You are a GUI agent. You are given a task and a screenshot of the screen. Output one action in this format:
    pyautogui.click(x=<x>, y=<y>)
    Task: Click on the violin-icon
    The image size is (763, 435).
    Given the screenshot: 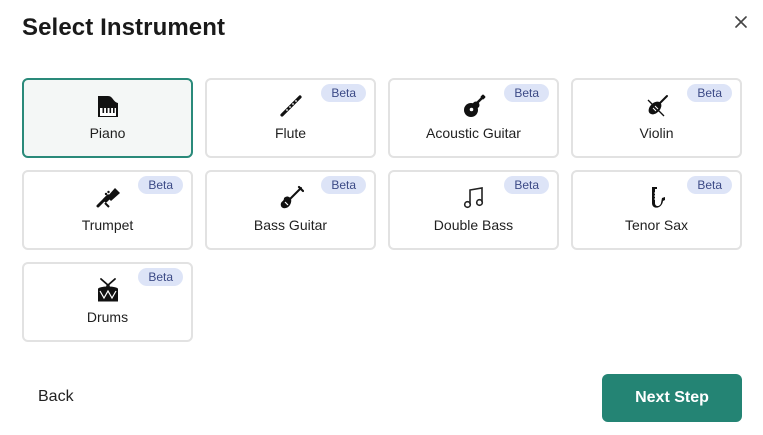 What is the action you would take?
    pyautogui.click(x=657, y=106)
    